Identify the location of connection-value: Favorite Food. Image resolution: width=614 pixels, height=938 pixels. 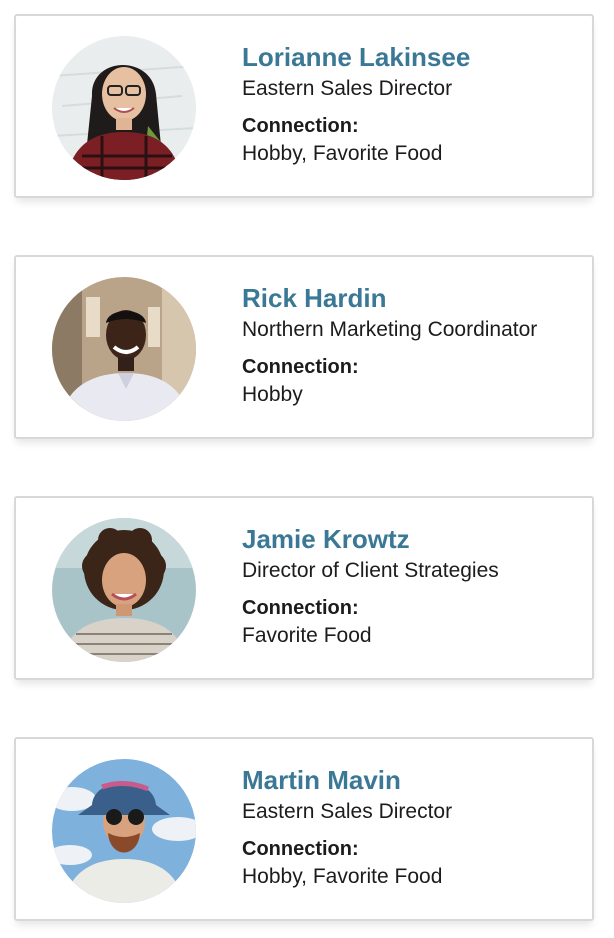
(307, 635).